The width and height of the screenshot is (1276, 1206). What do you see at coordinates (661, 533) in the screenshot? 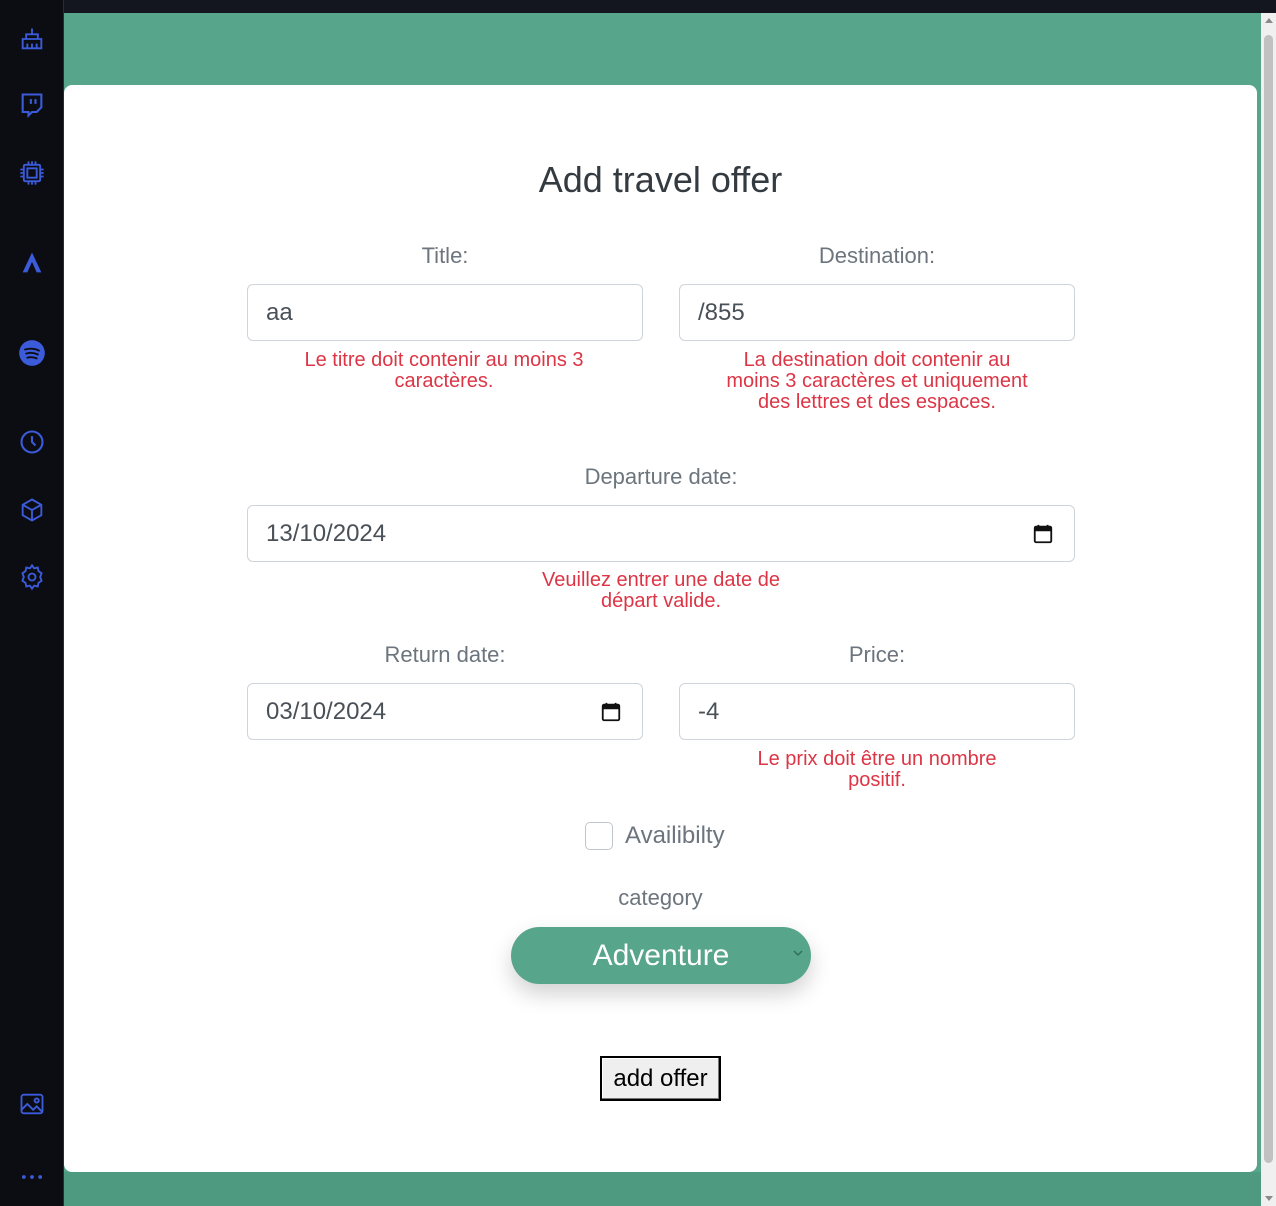
I see `departure-date-input: 13/10/2024` at bounding box center [661, 533].